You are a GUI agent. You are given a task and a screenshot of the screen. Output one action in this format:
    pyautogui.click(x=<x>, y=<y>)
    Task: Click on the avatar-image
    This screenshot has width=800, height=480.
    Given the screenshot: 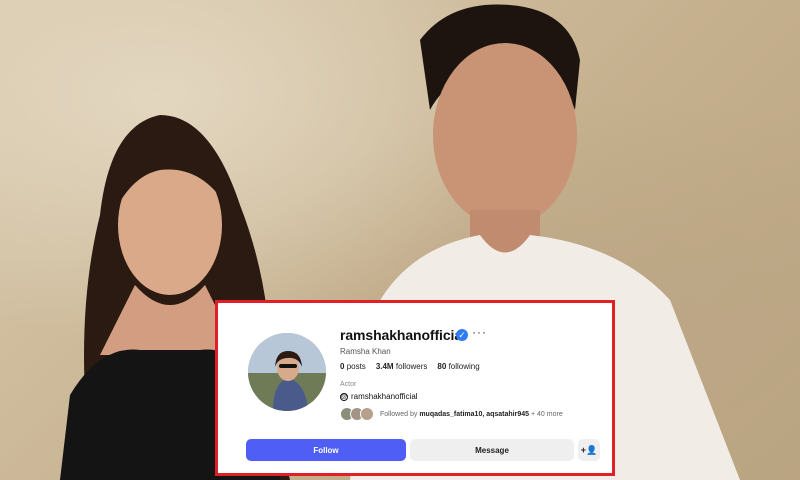 What is the action you would take?
    pyautogui.click(x=287, y=372)
    